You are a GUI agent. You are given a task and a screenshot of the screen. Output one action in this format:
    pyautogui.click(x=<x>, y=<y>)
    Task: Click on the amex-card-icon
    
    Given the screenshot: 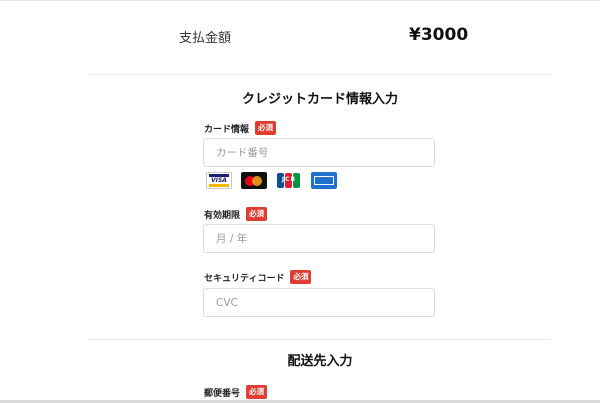 What is the action you would take?
    pyautogui.click(x=324, y=180)
    